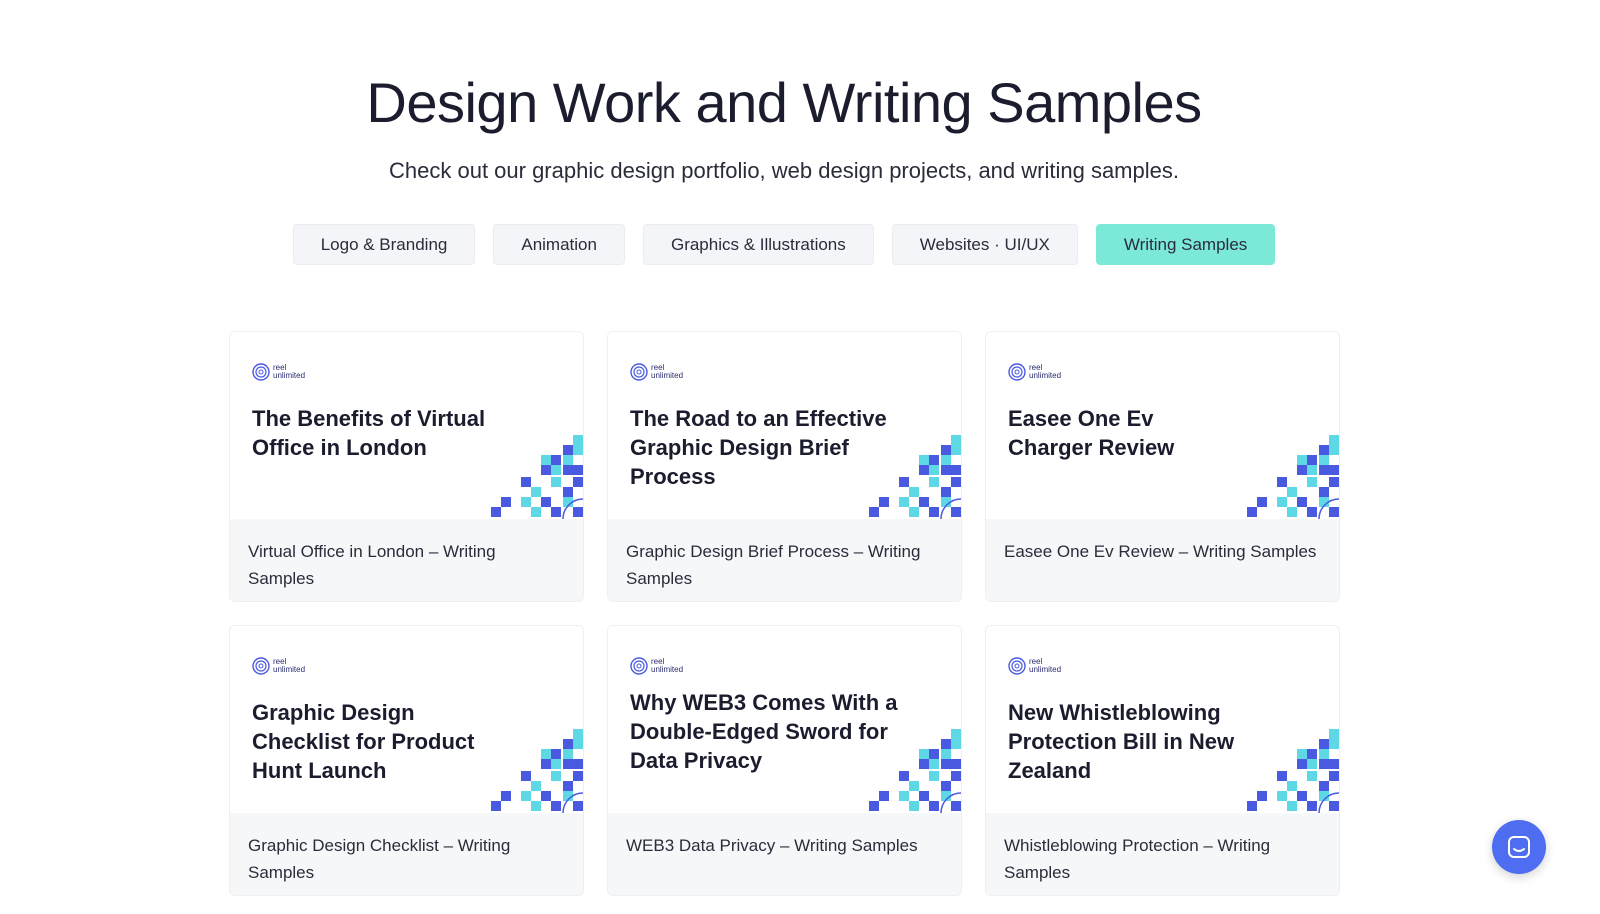  I want to click on chat-icon, so click(1519, 847).